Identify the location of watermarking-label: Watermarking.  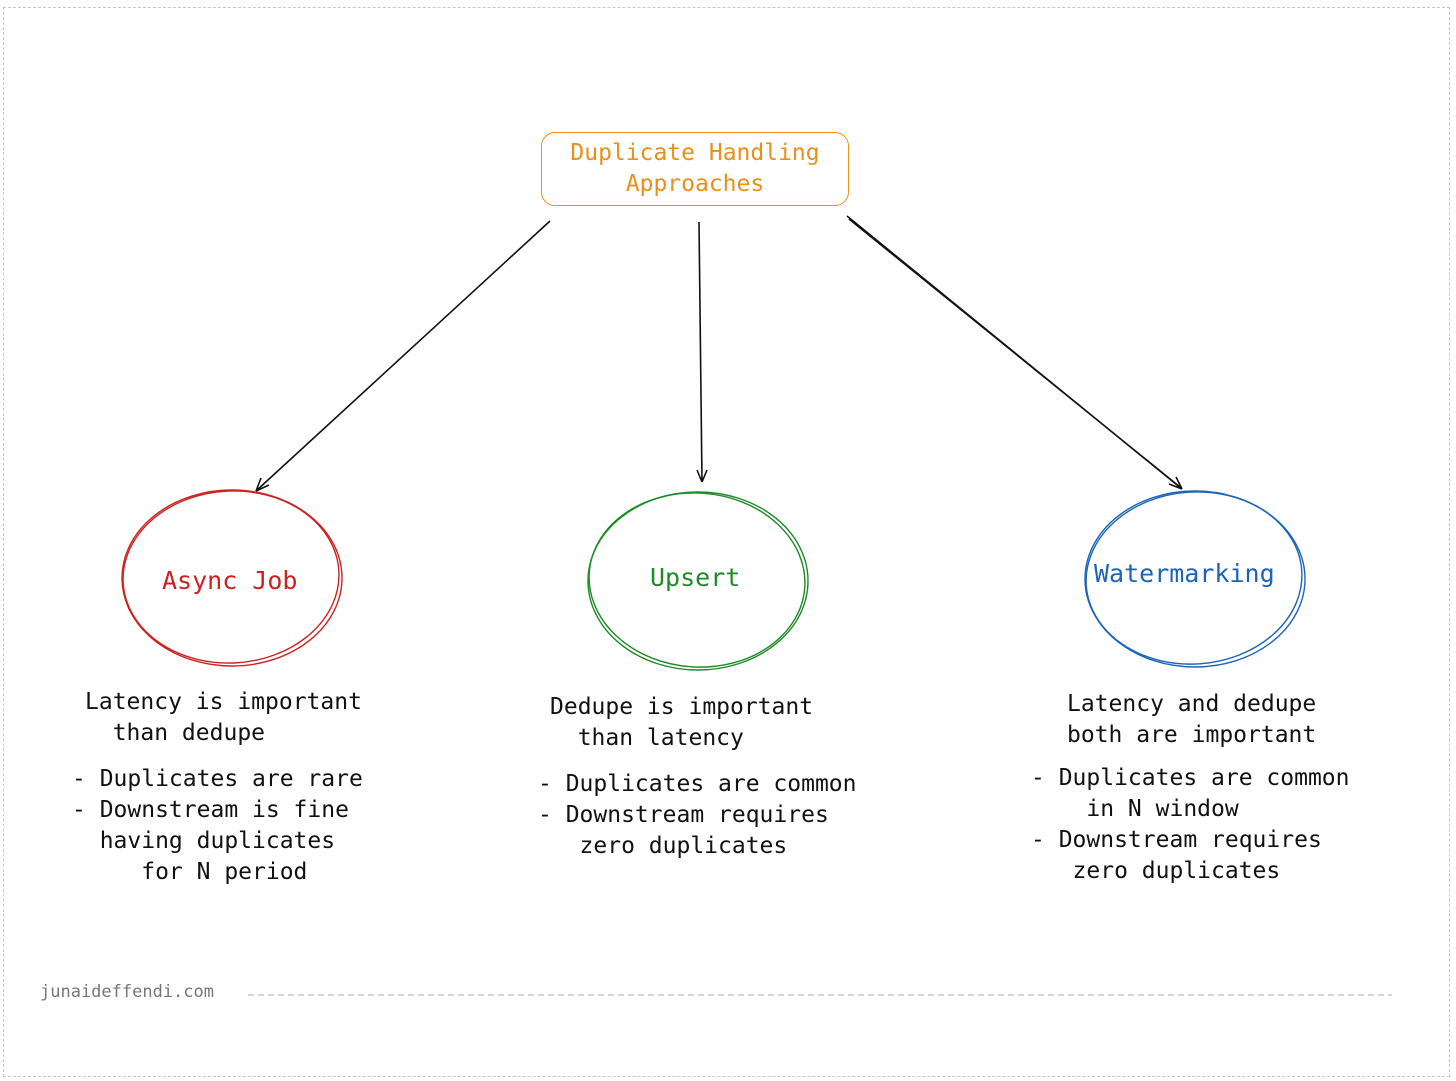
(1184, 573).